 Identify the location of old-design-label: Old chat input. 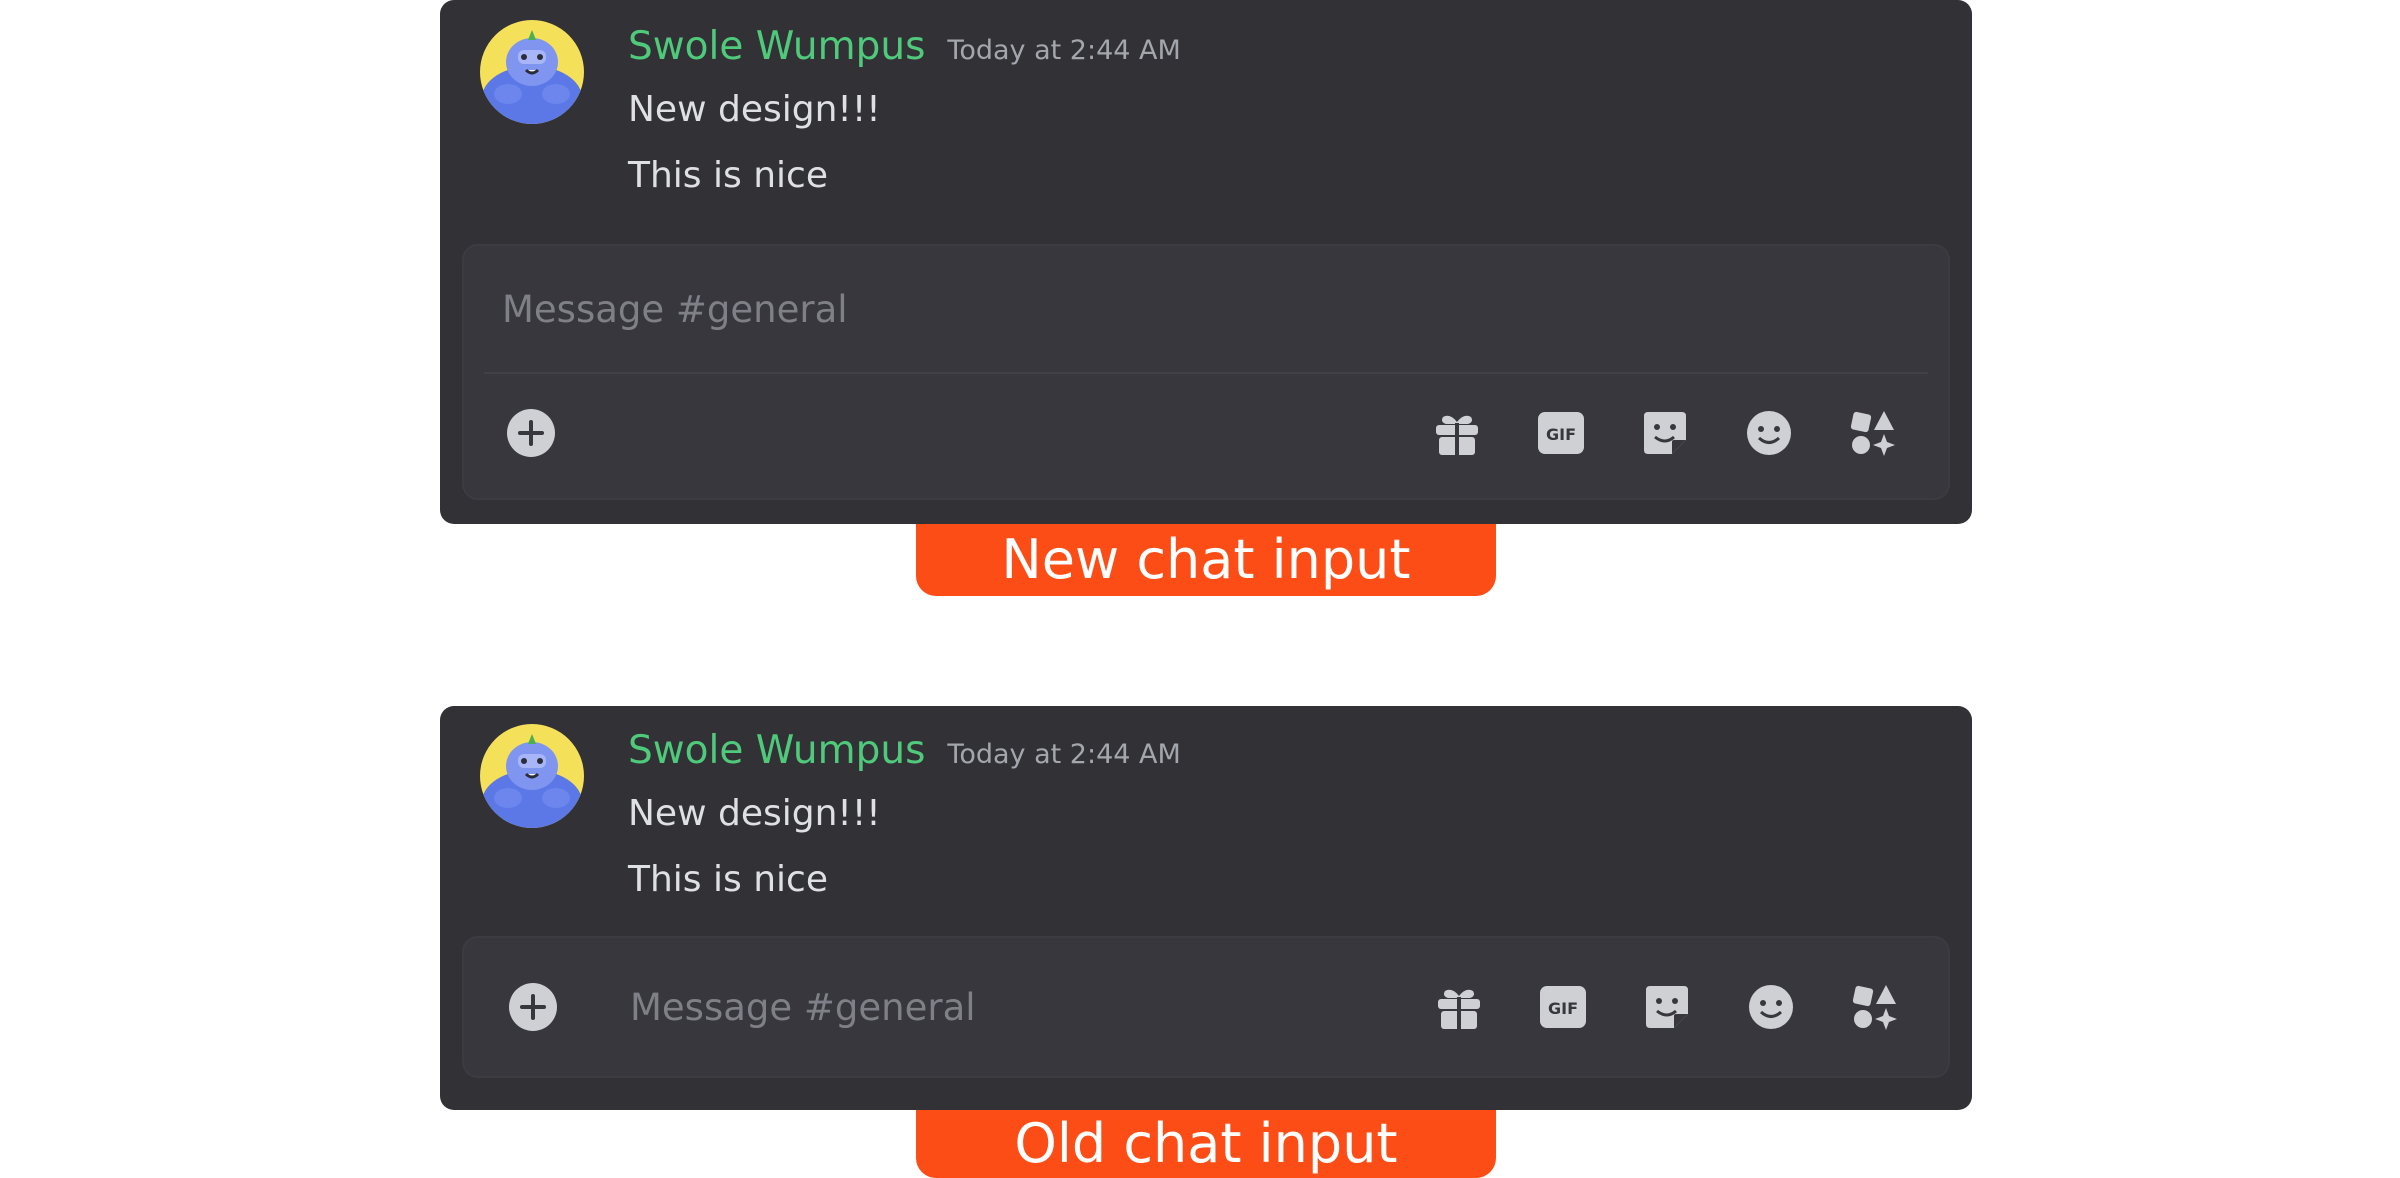
(1206, 1144).